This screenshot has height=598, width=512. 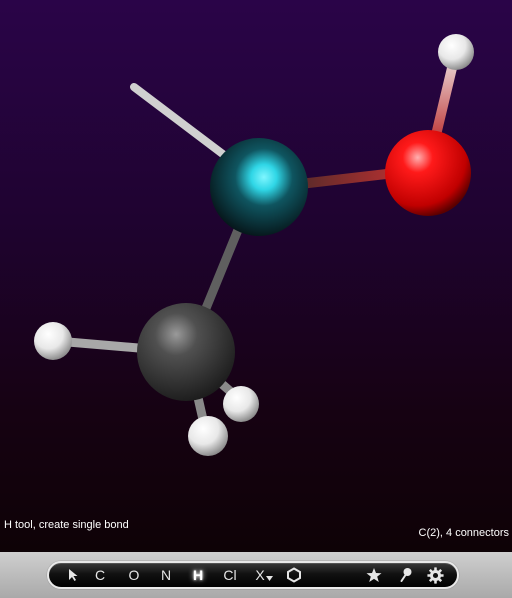 I want to click on toolbar-area: C O N H Cl X, so click(x=256, y=575).